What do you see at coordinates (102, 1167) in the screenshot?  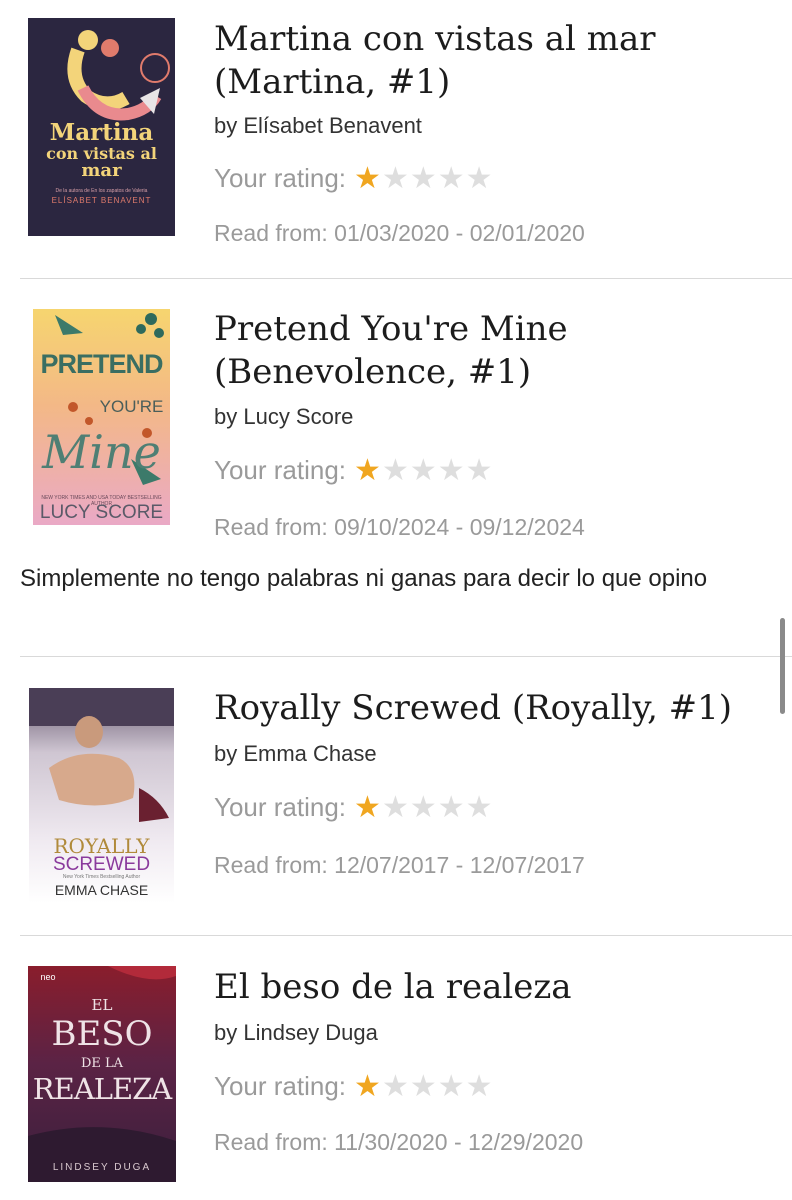 I see `cover-author: LINDSEY DUGA` at bounding box center [102, 1167].